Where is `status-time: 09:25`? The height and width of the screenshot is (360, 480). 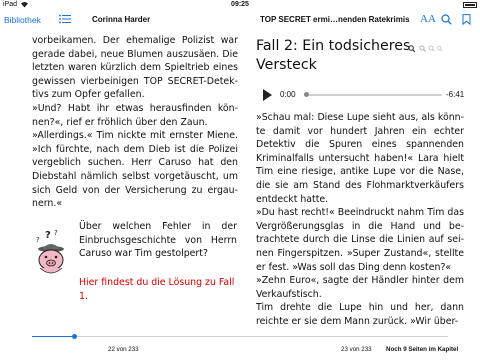
status-time: 09:25 is located at coordinates (240, 4).